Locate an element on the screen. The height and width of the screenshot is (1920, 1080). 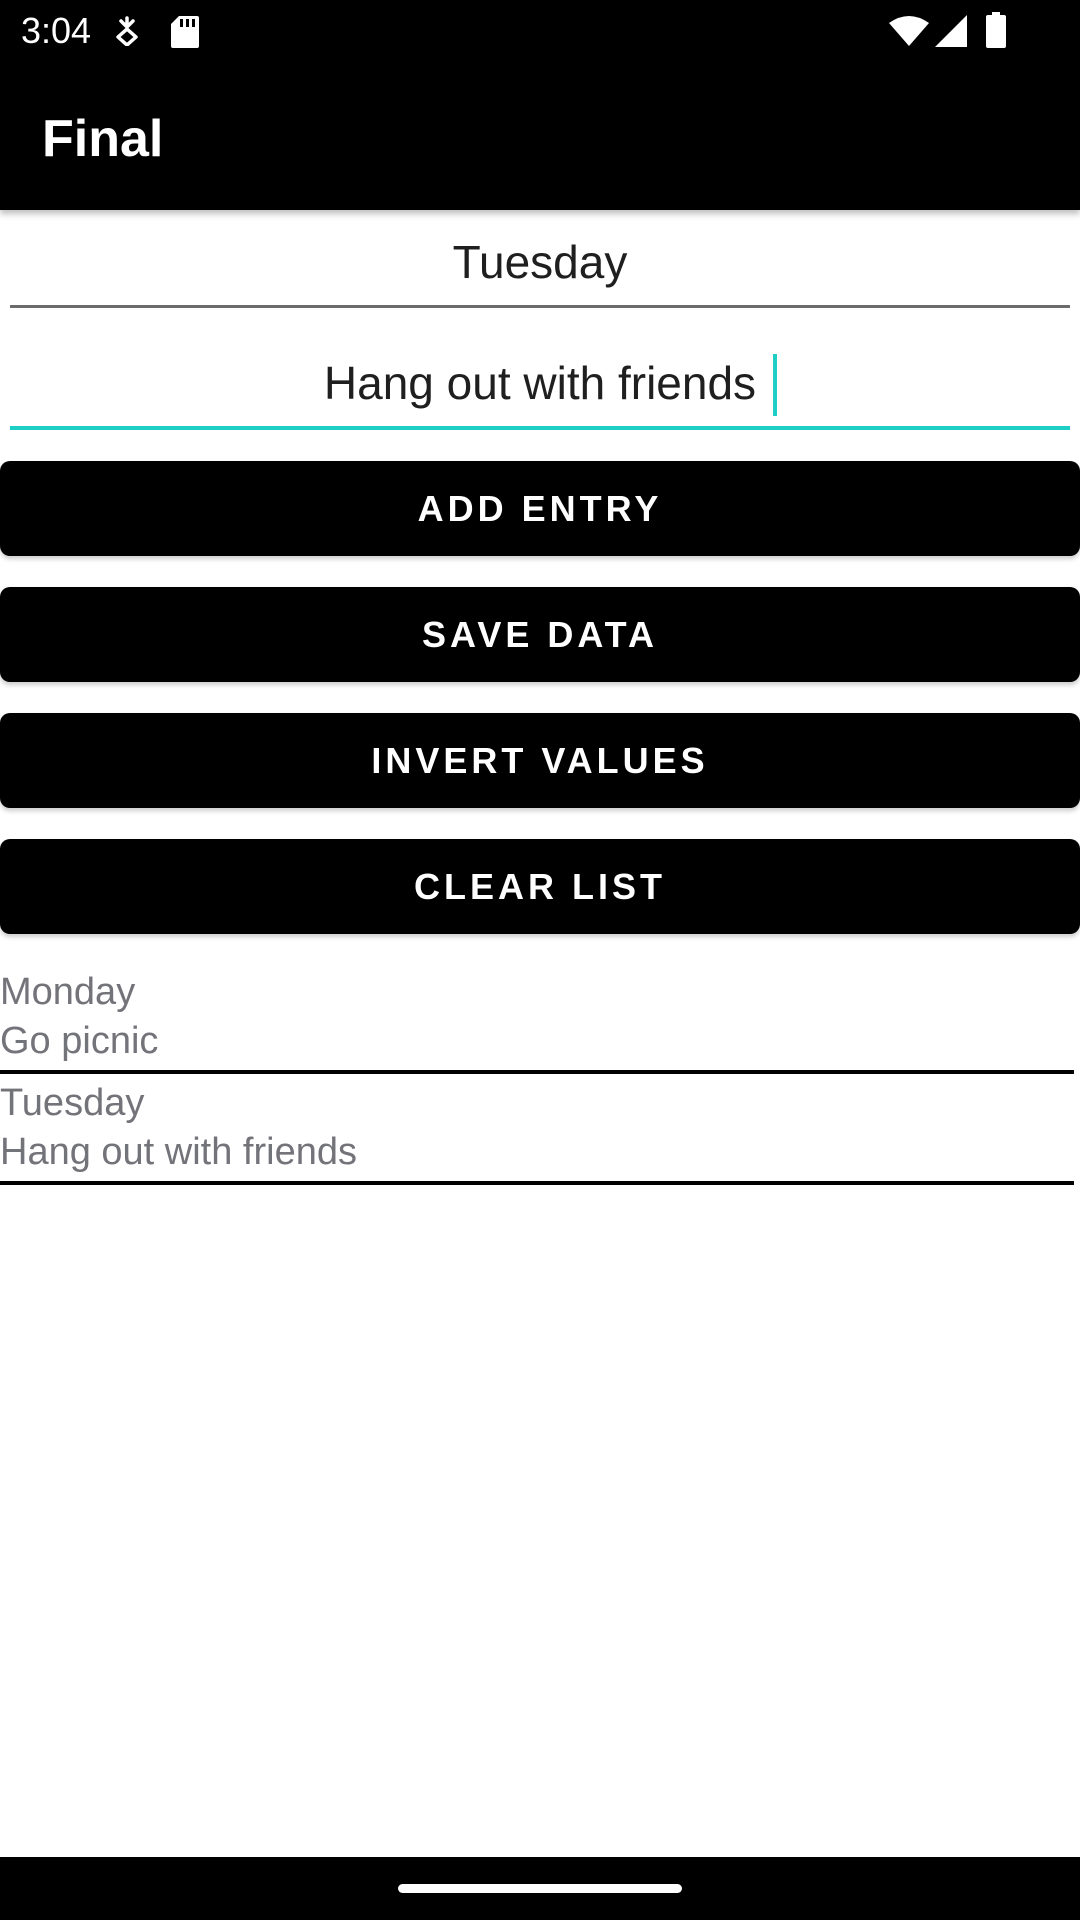
signal-icon is located at coordinates (951, 31).